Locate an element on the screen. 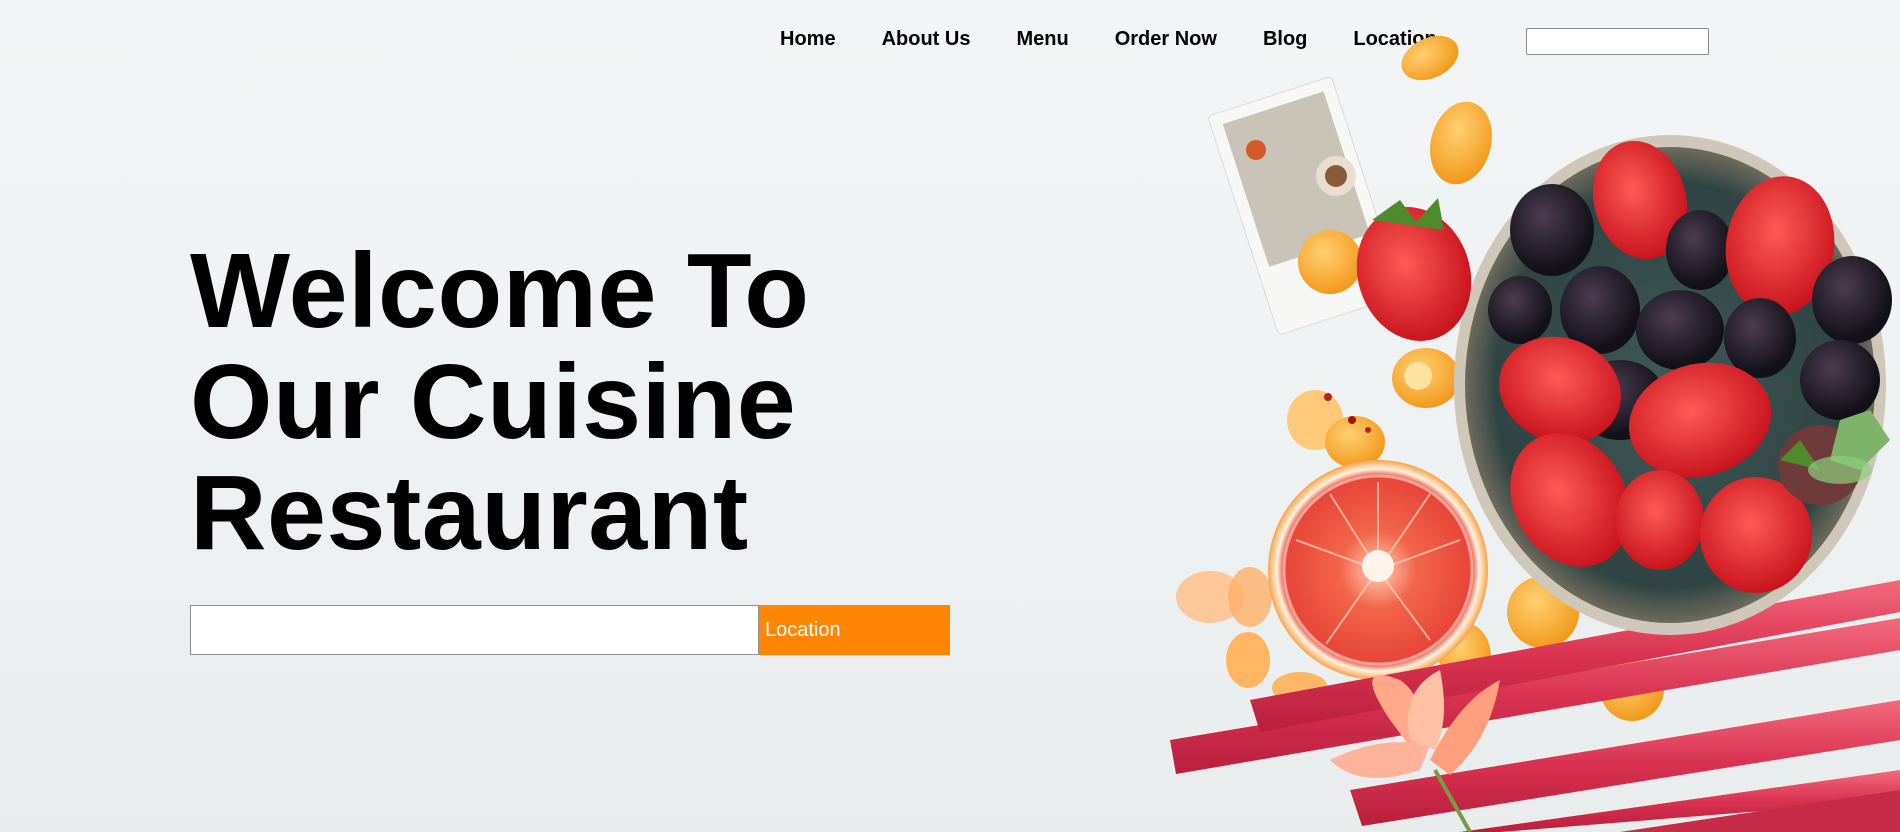 The width and height of the screenshot is (1900, 832). nav-item-menu: Menu is located at coordinates (1042, 39).